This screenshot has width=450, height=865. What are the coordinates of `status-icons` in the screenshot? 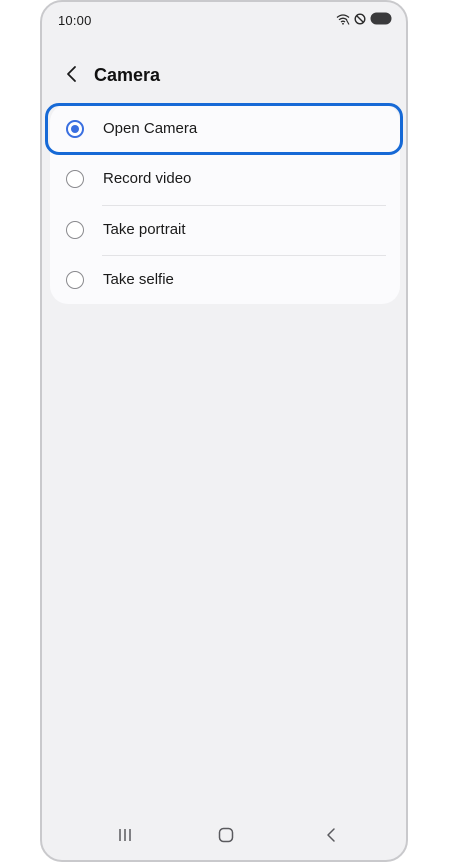 It's located at (364, 18).